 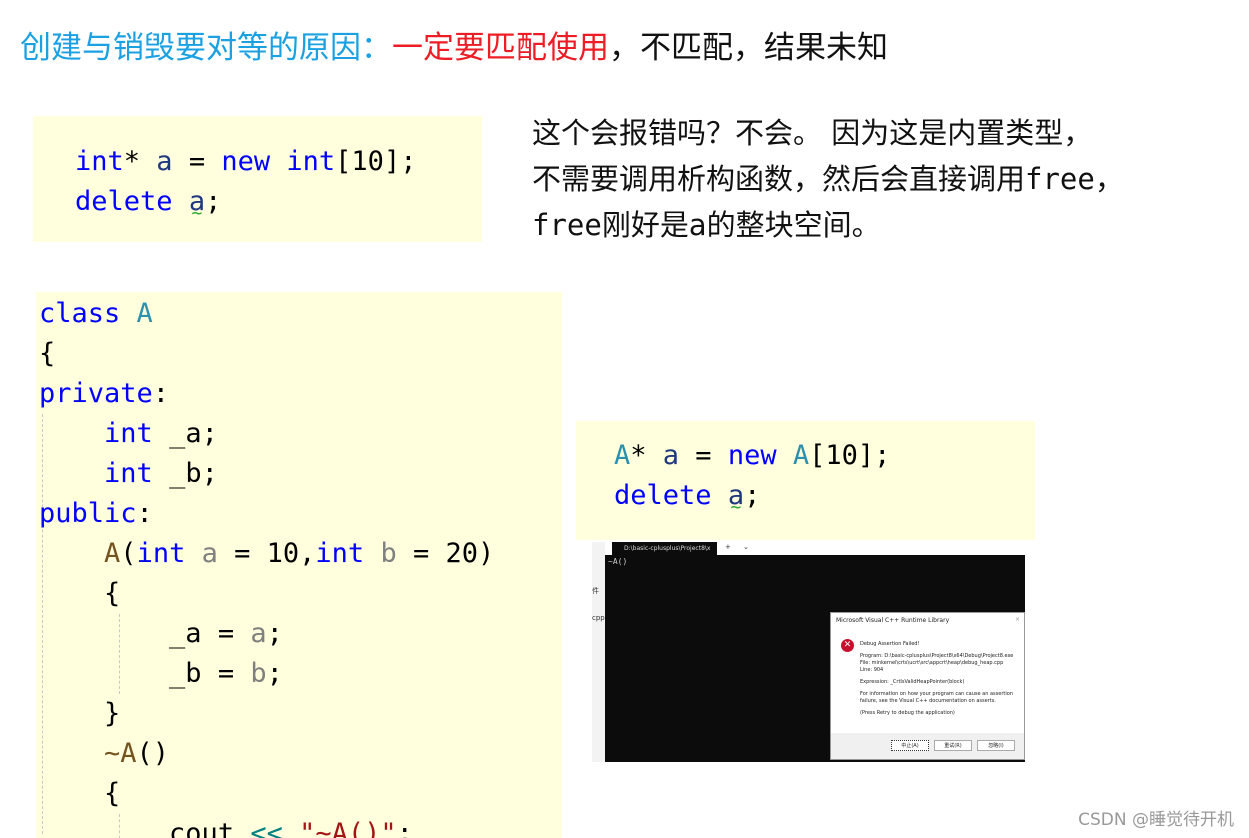 I want to click on variable: a, so click(x=164, y=161).